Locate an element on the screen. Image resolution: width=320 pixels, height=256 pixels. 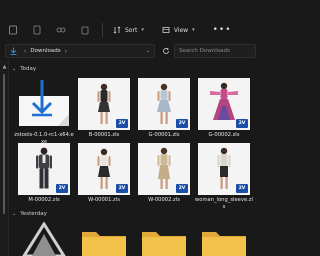
file-name: W-00001.zls is located at coordinates (104, 200).